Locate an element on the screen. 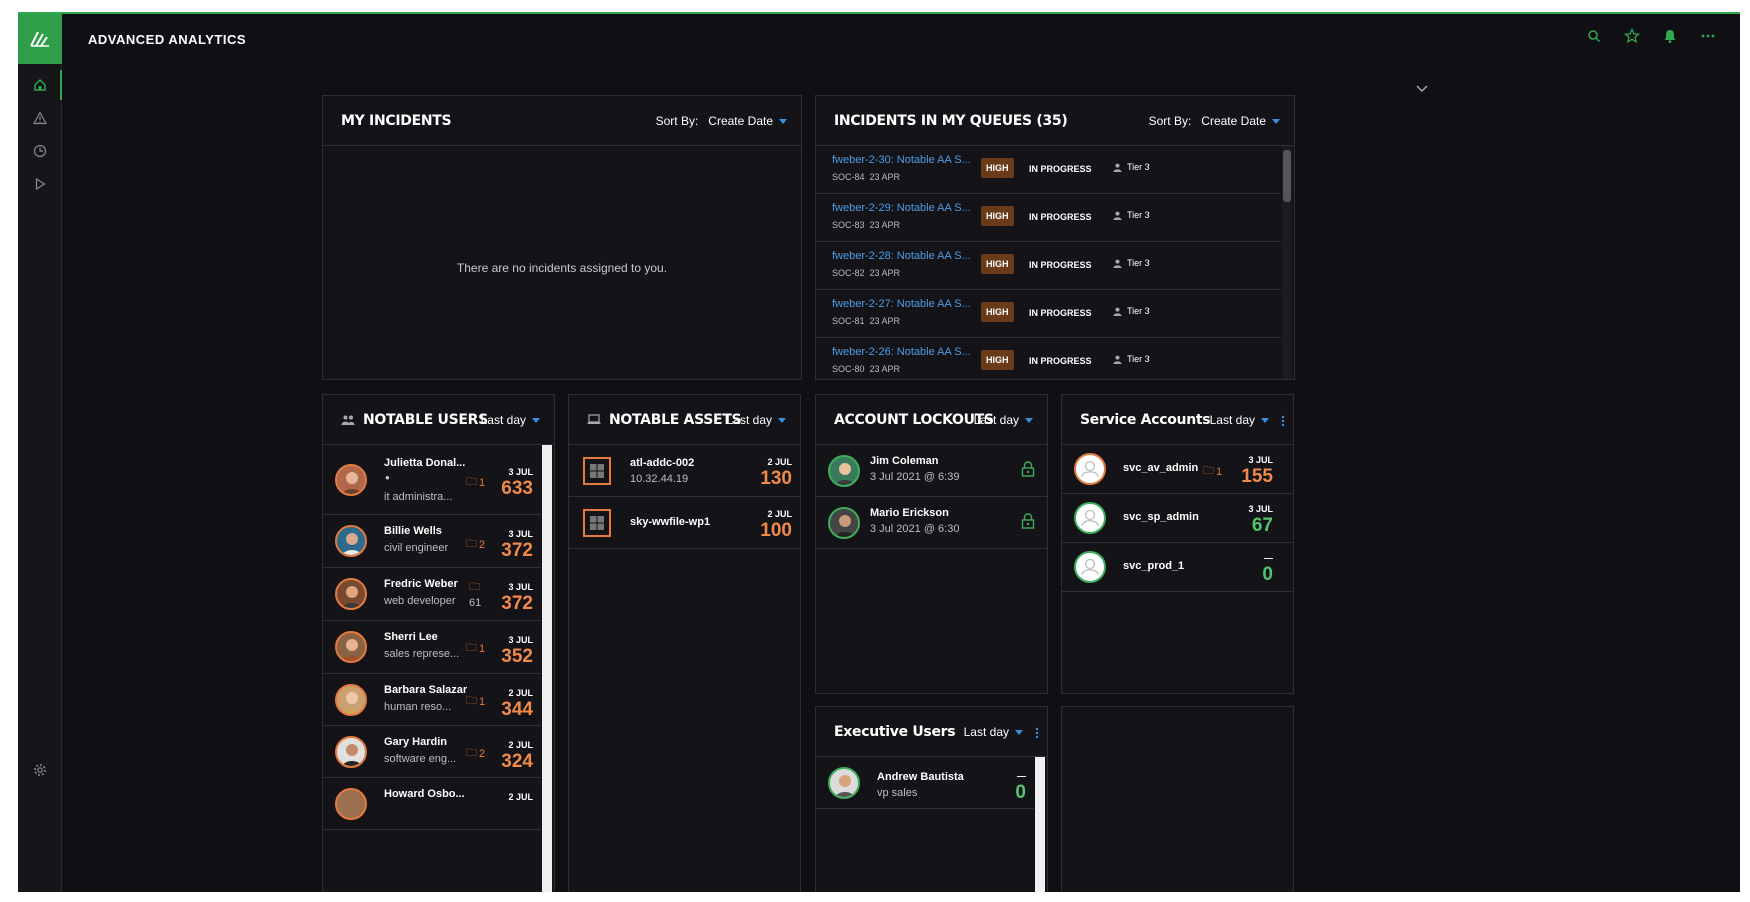 This screenshot has height=902, width=1750. user-name: Barbara Salazar is located at coordinates (429, 690).